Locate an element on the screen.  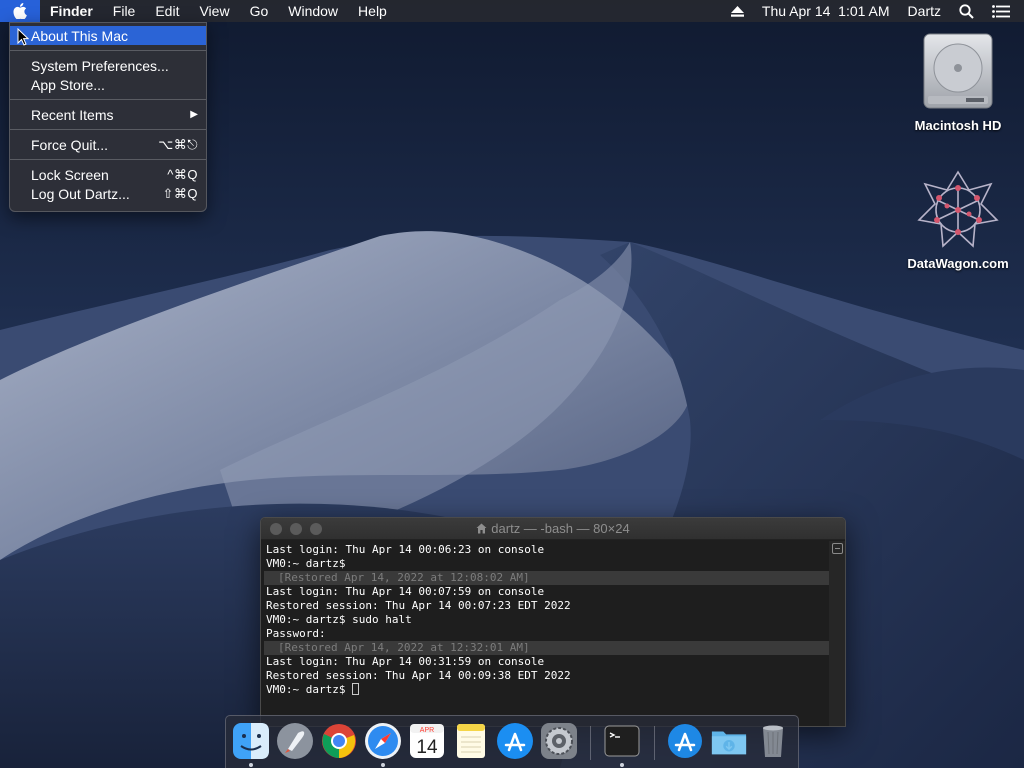
split-pane-icon is located at coordinates (837, 548).